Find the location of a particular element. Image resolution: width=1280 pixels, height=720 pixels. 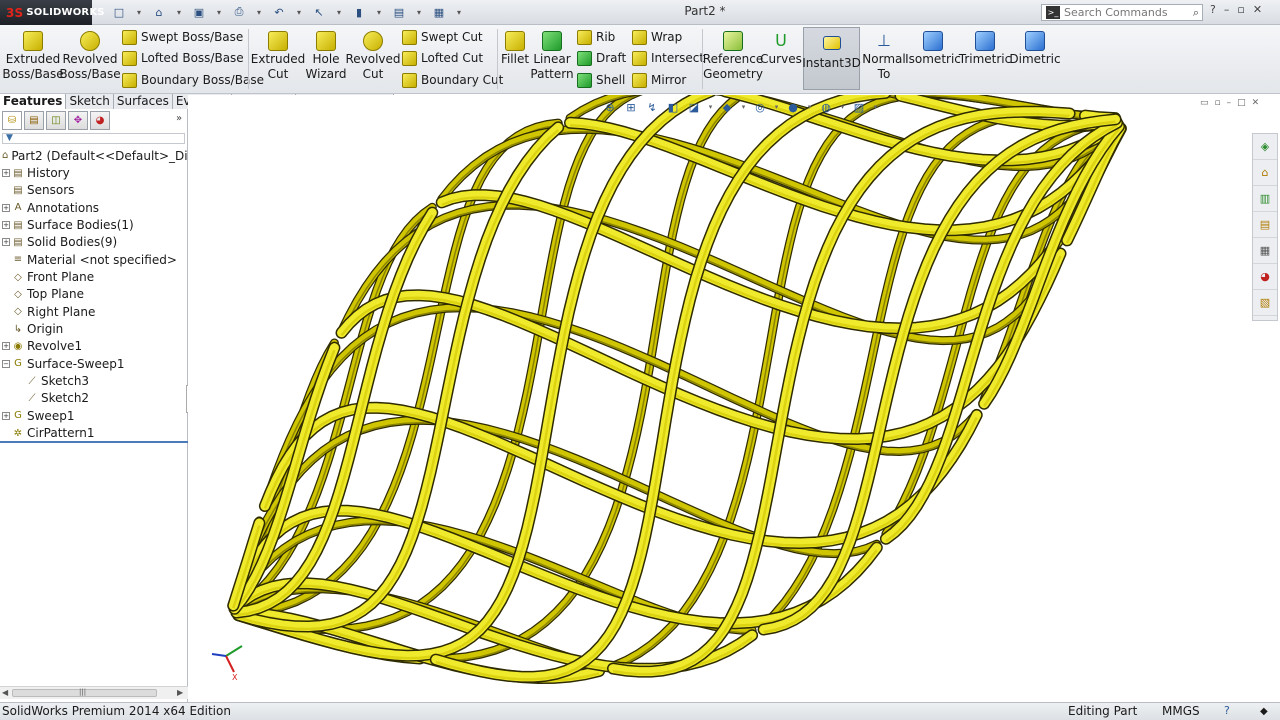

tree-item-history: + ▤ History is located at coordinates (94, 172).